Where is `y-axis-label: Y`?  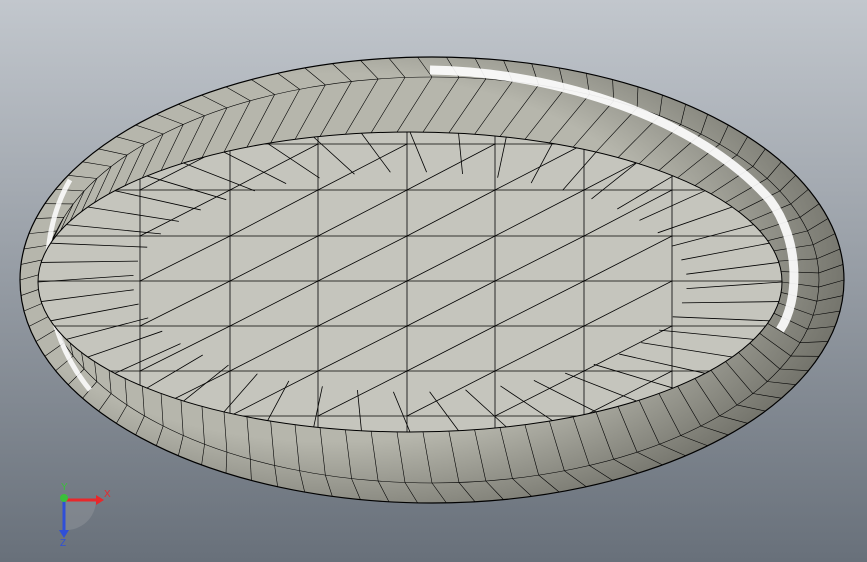
y-axis-label: Y is located at coordinates (64, 487).